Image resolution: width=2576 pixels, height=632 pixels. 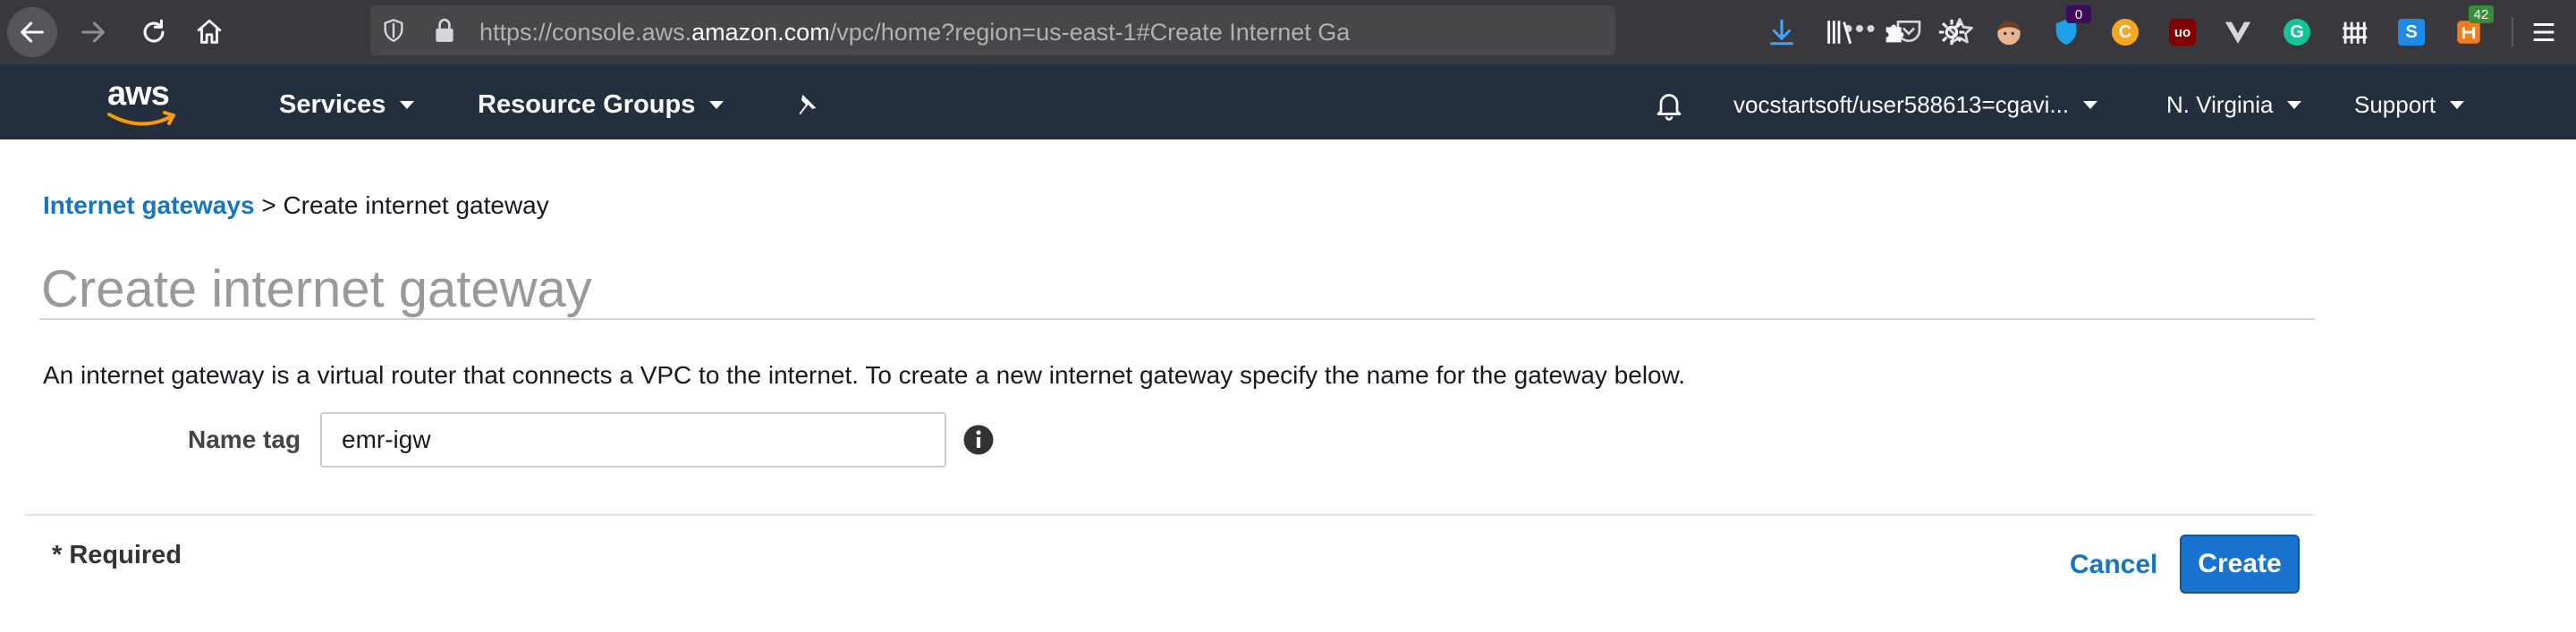 I want to click on home-icon, so click(x=209, y=31).